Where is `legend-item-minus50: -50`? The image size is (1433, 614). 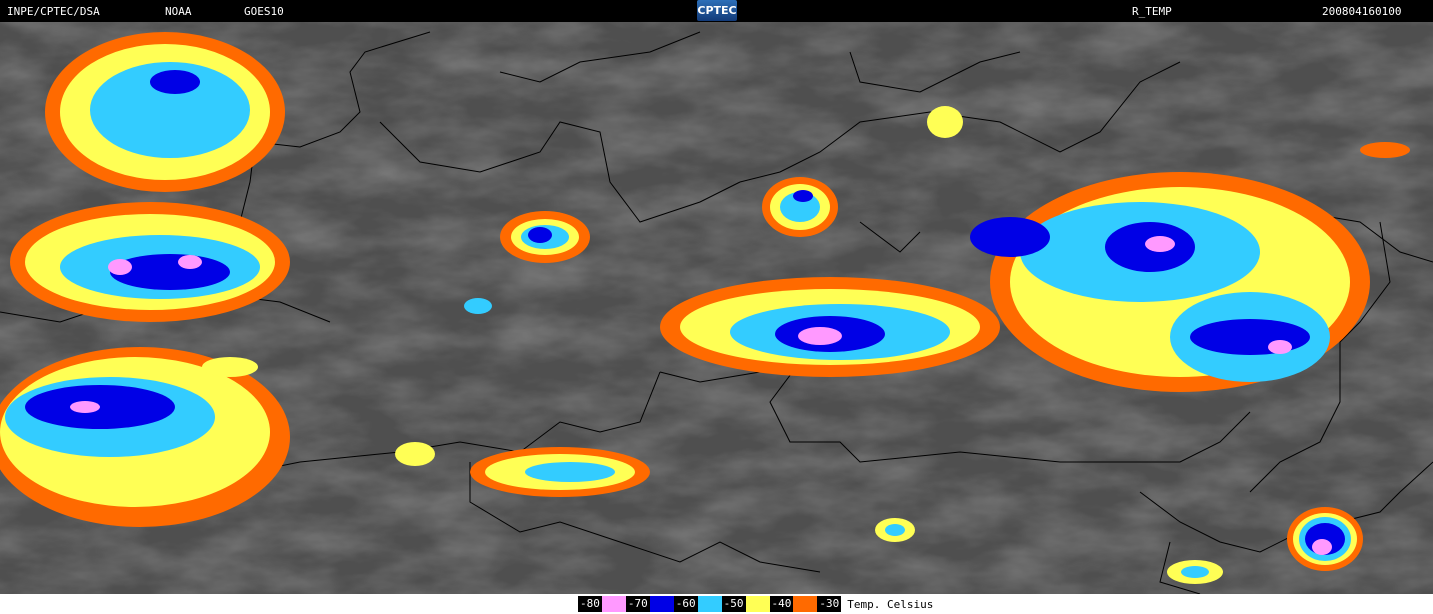
legend-item-minus50: -50 is located at coordinates (745, 604).